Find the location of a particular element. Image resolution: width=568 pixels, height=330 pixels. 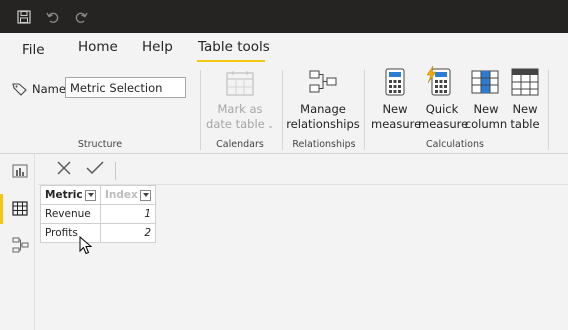

model-view-icon is located at coordinates (20, 247).